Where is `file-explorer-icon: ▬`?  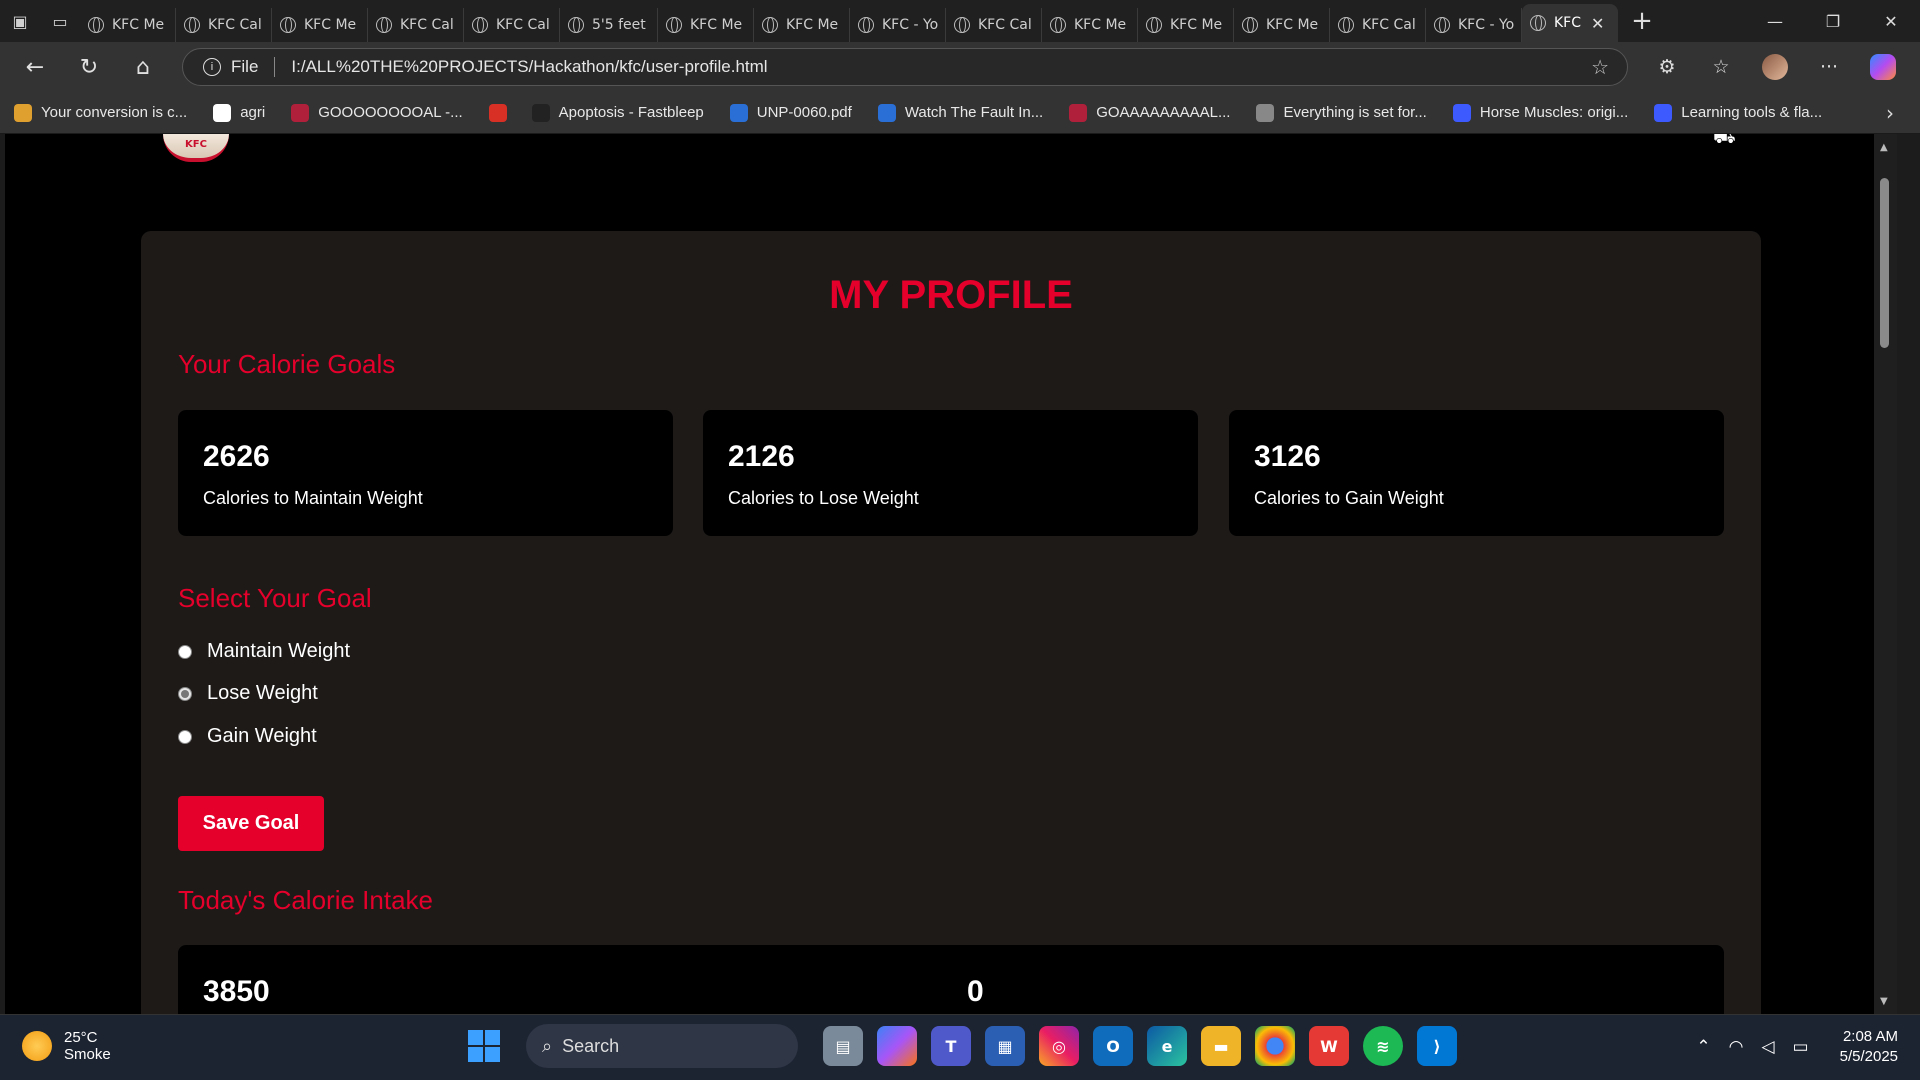 file-explorer-icon: ▬ is located at coordinates (1221, 1046).